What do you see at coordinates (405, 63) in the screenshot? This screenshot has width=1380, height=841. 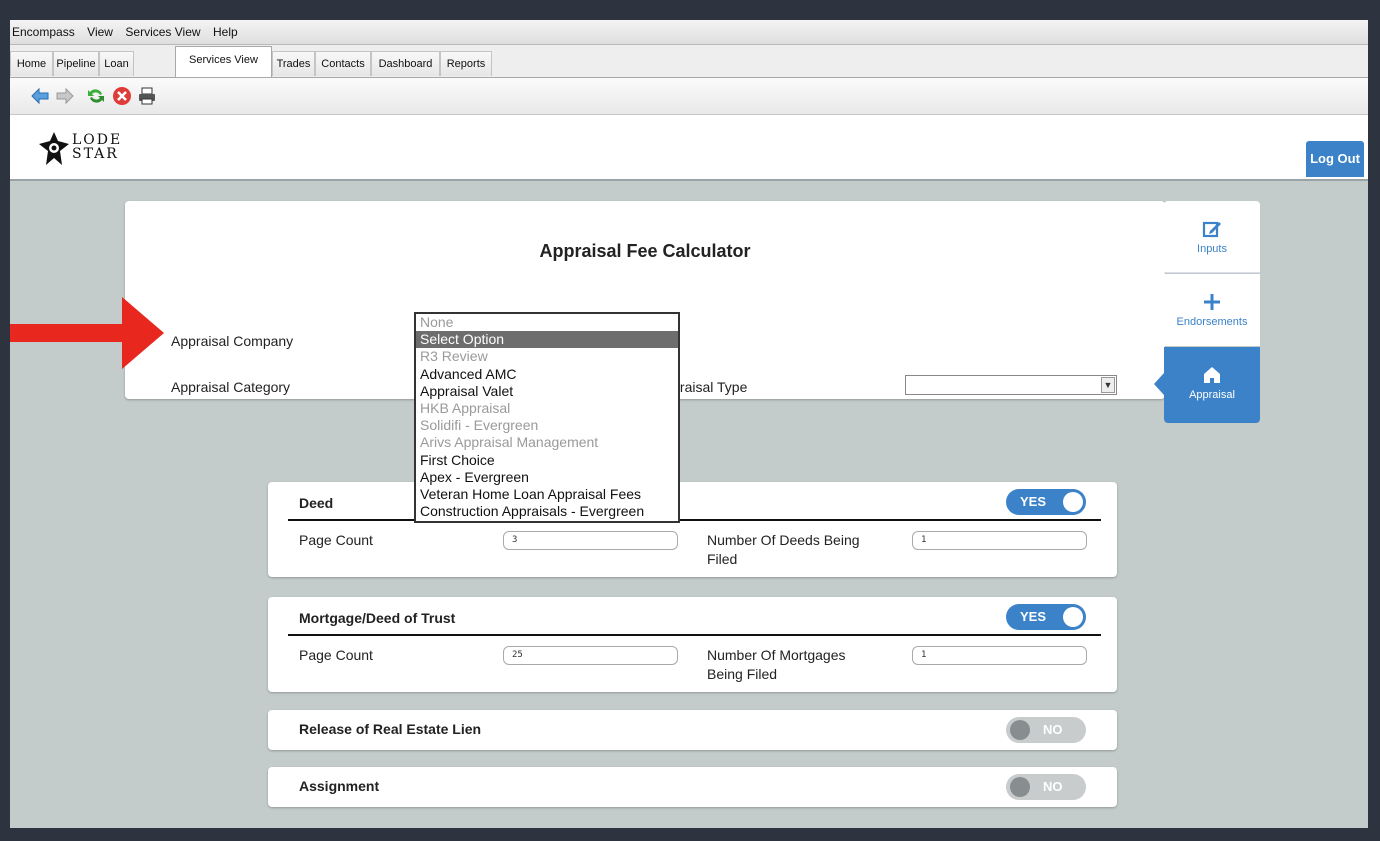 I see `tab-dashboard: Dashboard` at bounding box center [405, 63].